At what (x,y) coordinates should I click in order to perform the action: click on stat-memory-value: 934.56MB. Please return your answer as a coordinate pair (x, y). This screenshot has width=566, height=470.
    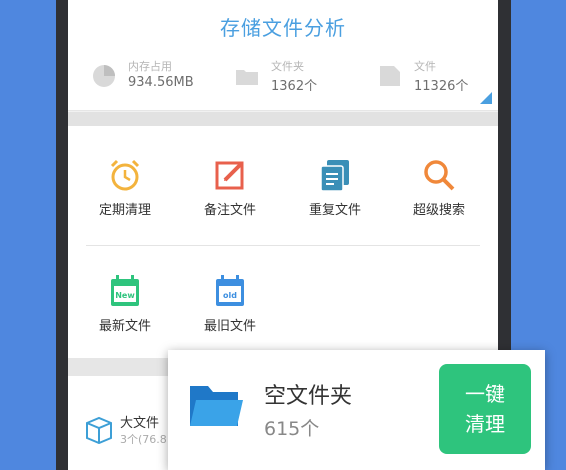
    Looking at the image, I should click on (161, 82).